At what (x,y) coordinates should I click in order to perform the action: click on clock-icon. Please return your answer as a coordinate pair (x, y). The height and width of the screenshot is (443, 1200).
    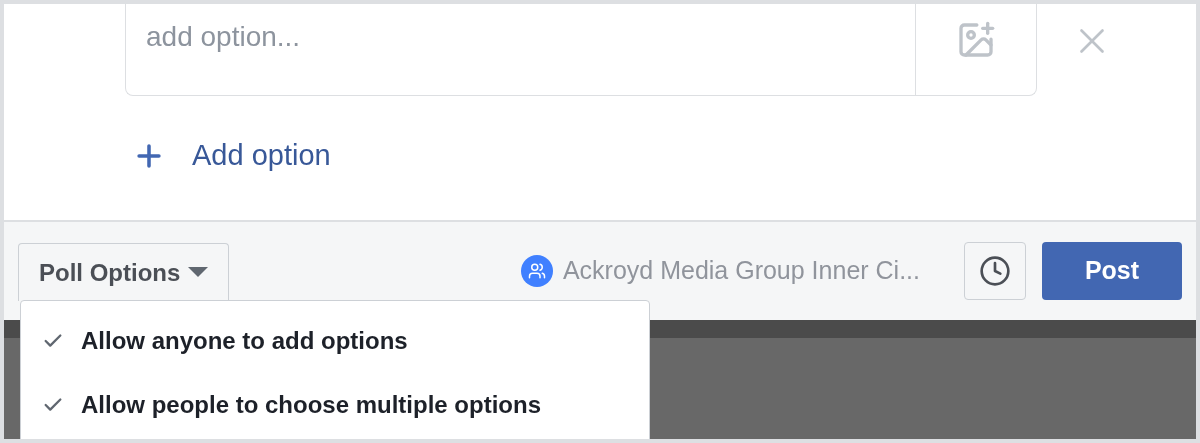
    Looking at the image, I should click on (995, 271).